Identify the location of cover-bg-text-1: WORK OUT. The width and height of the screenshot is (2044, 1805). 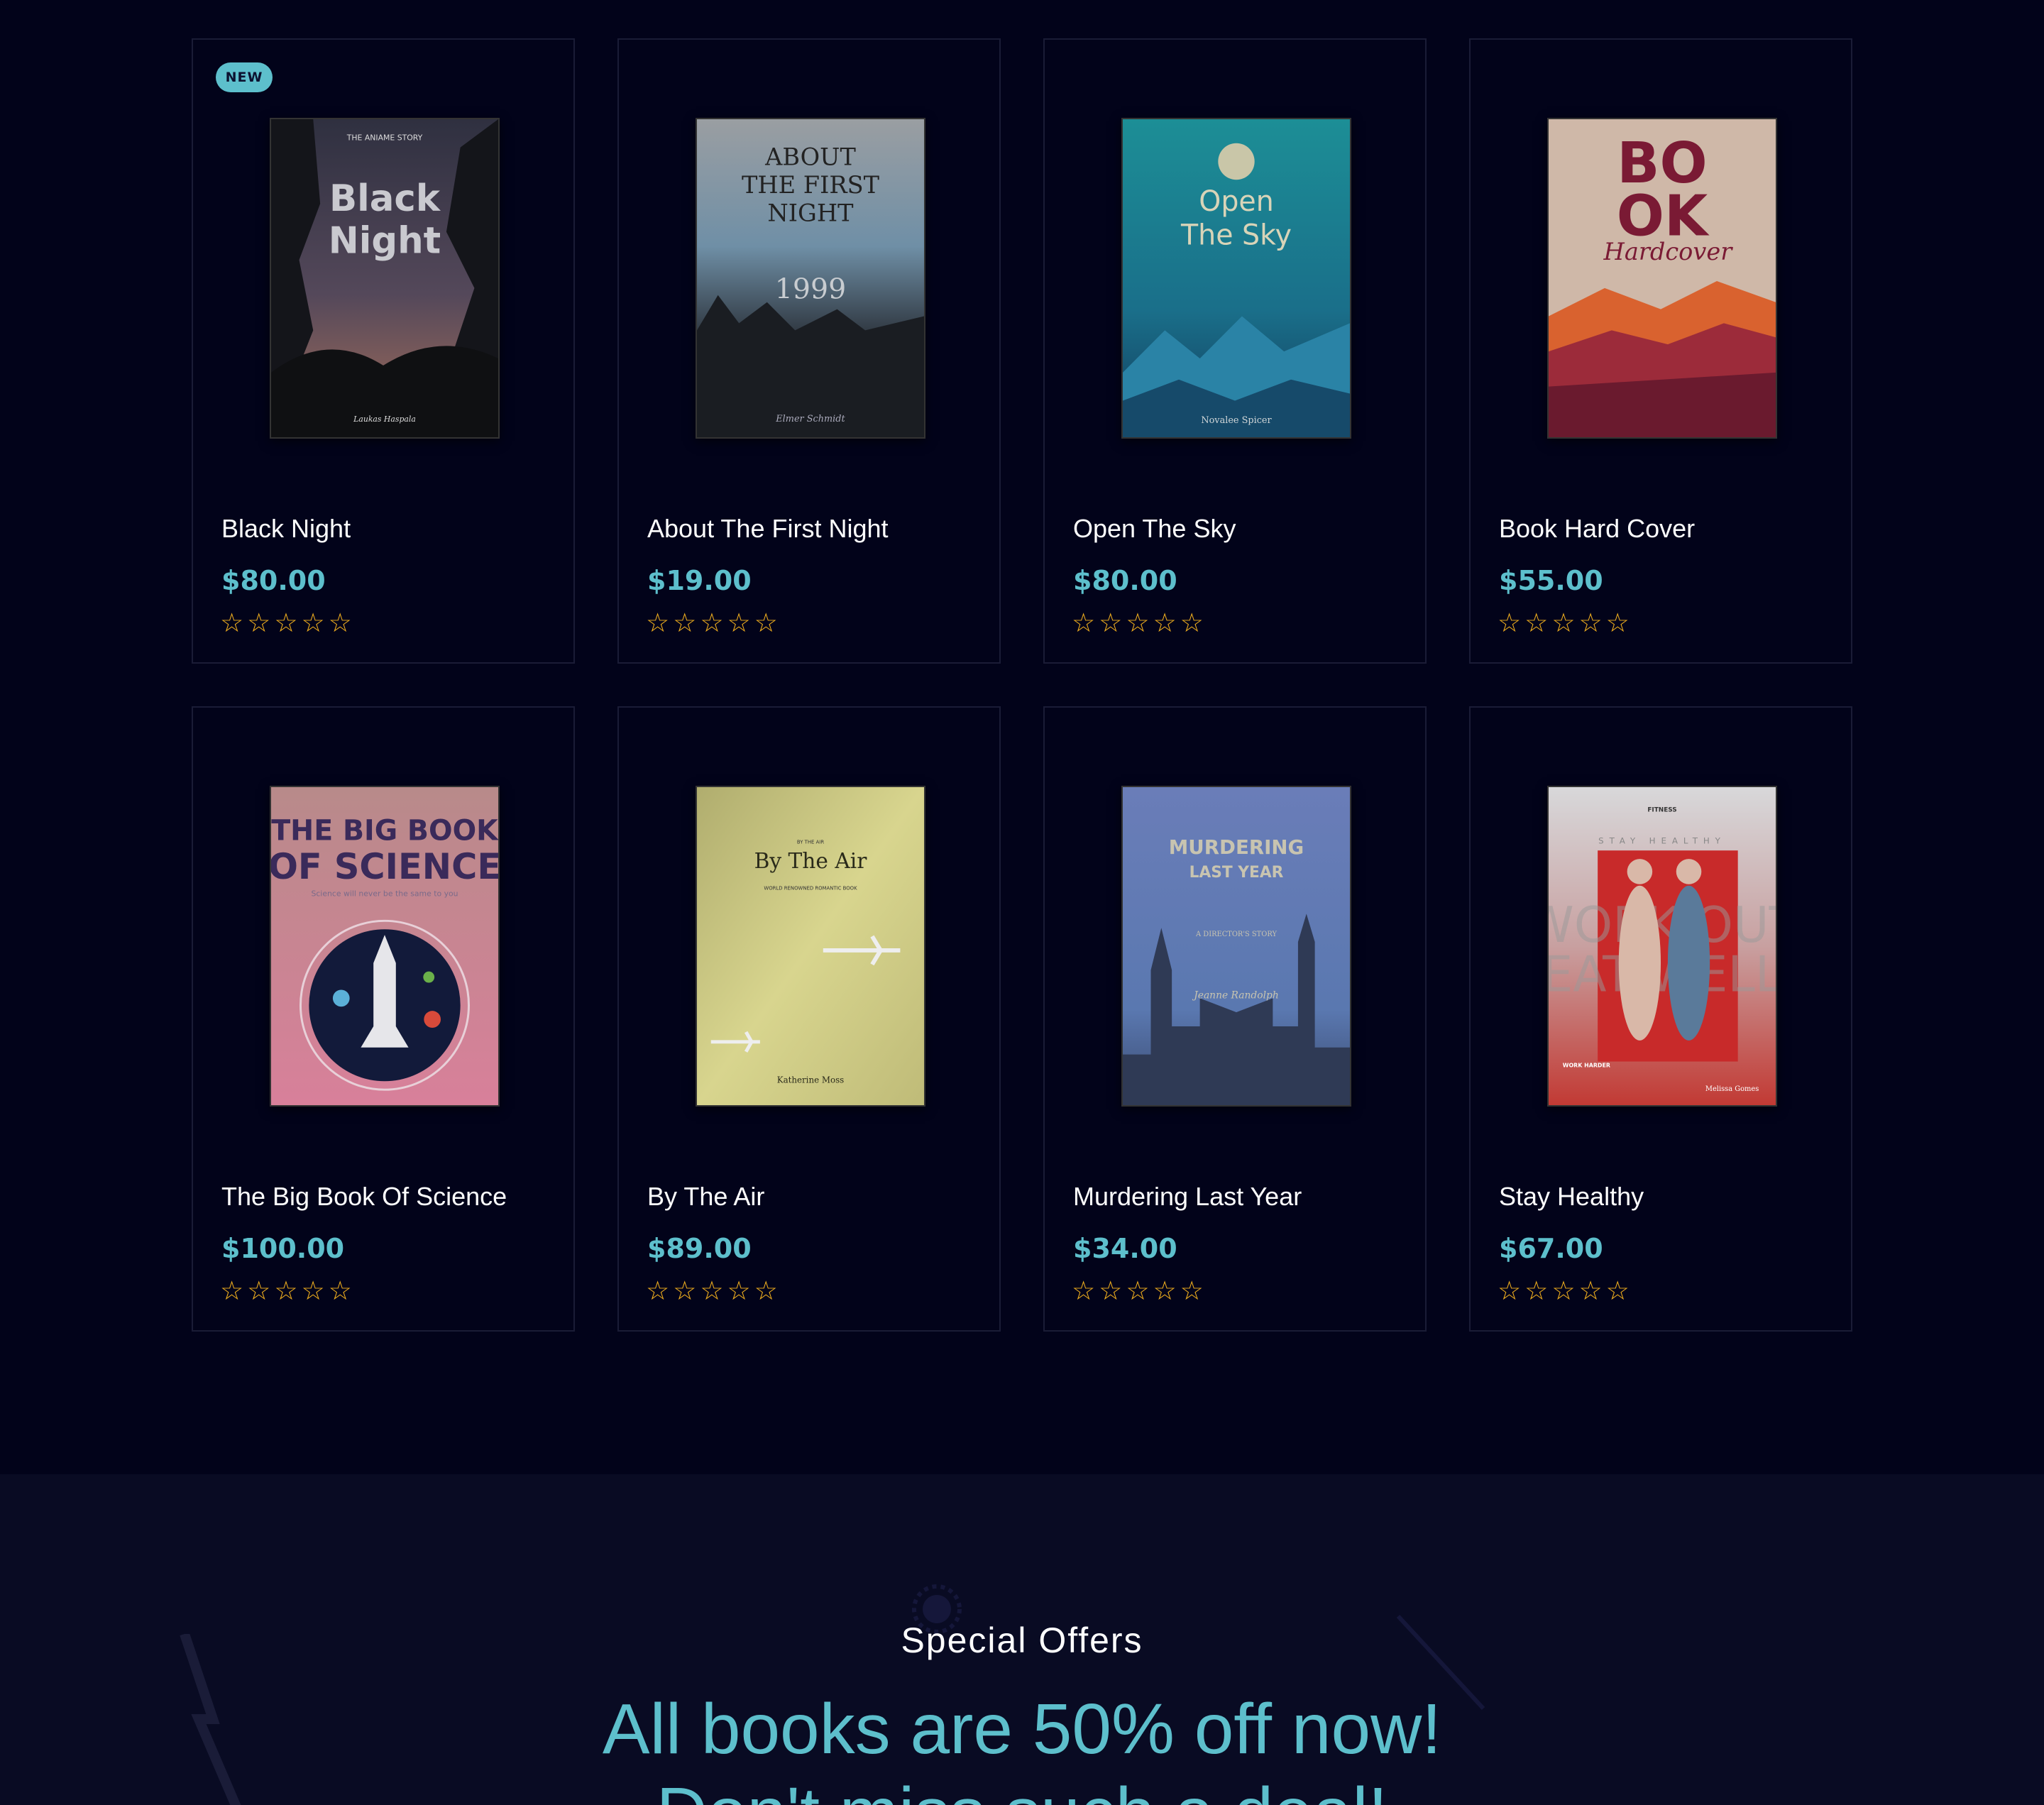
(1662, 925).